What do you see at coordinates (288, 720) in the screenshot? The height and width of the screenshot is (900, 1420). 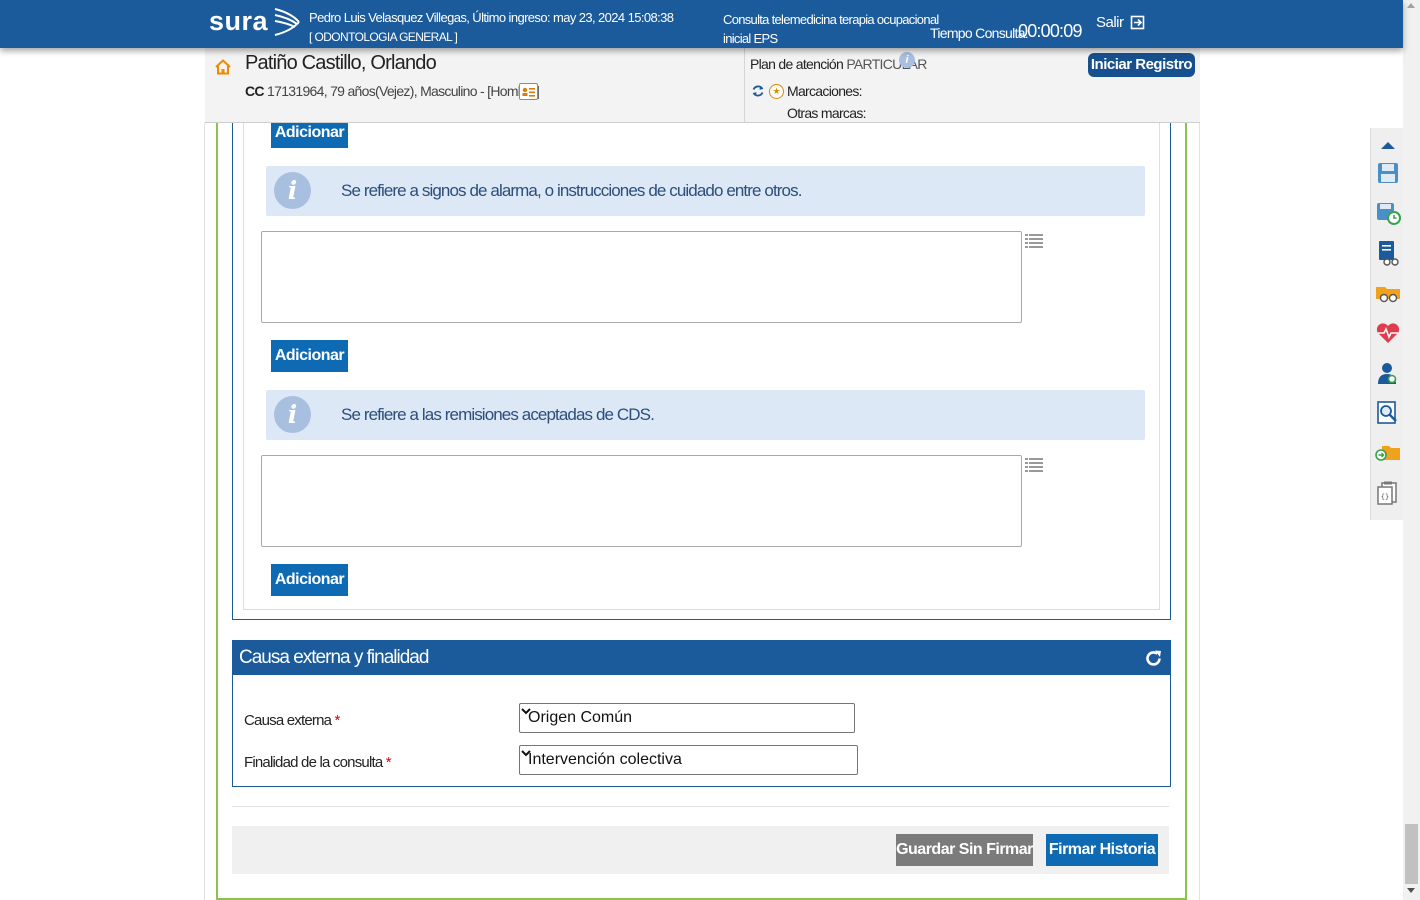 I see `causa-externa-text: Causa externa` at bounding box center [288, 720].